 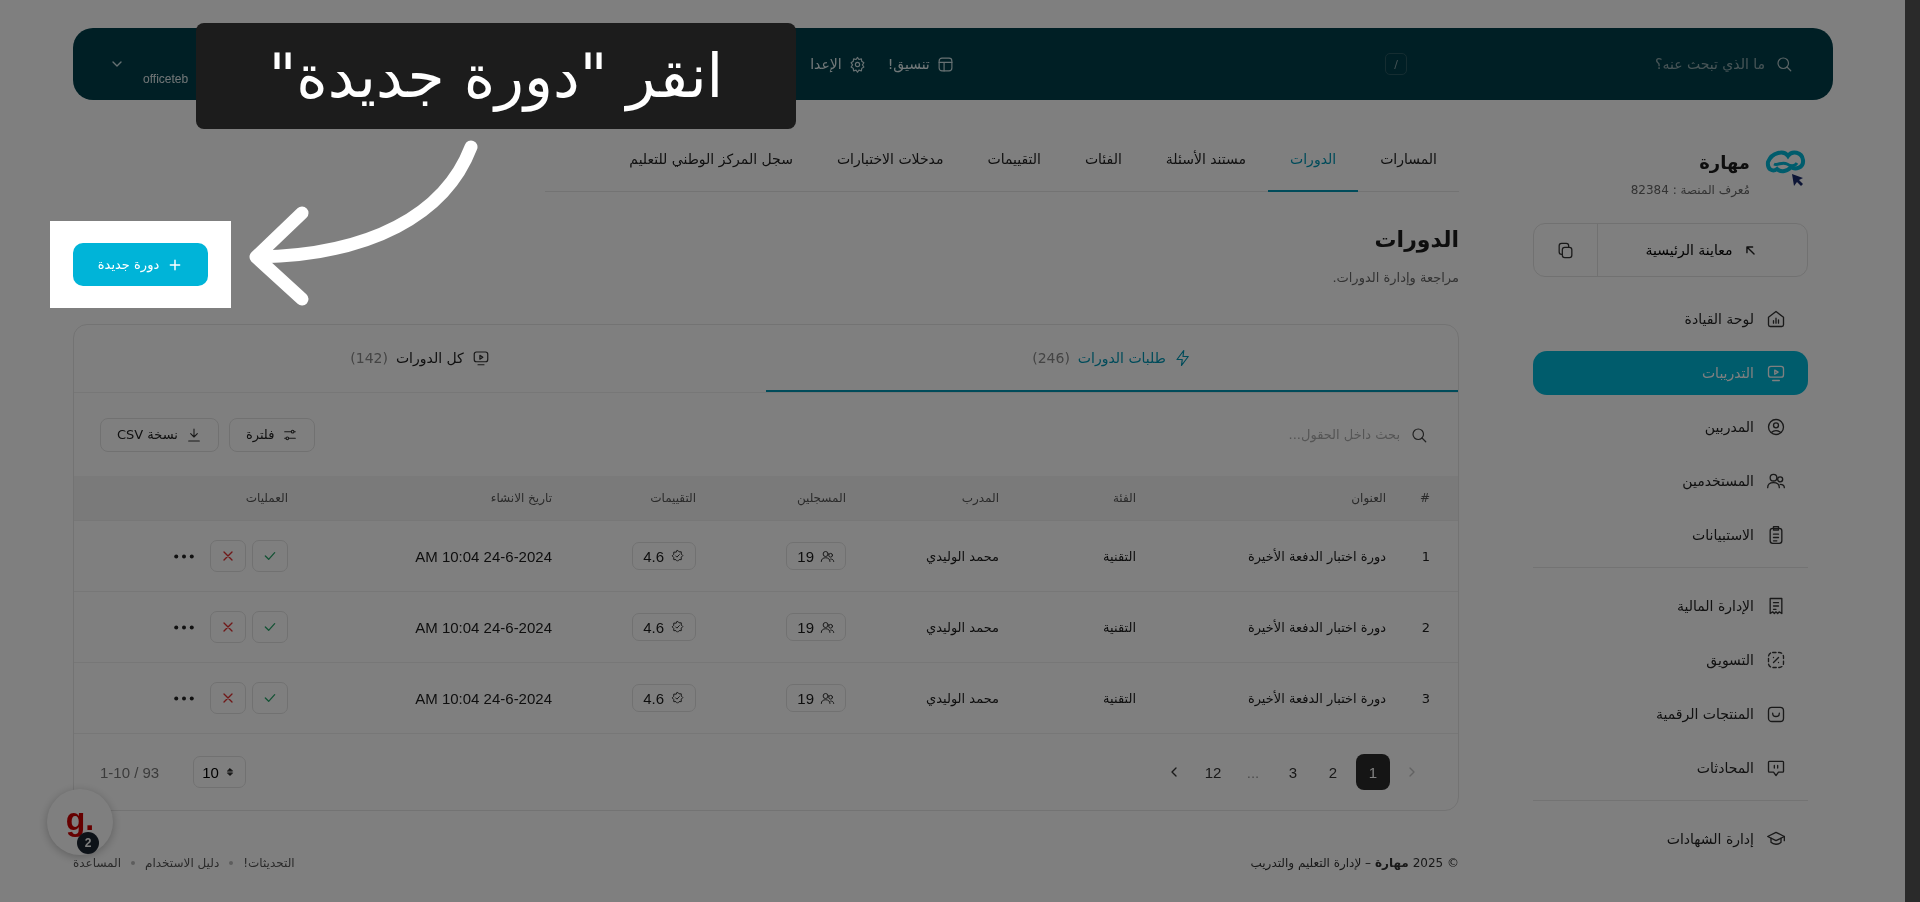 I want to click on sidebar-item: الإدارة المالية, so click(x=1670, y=606).